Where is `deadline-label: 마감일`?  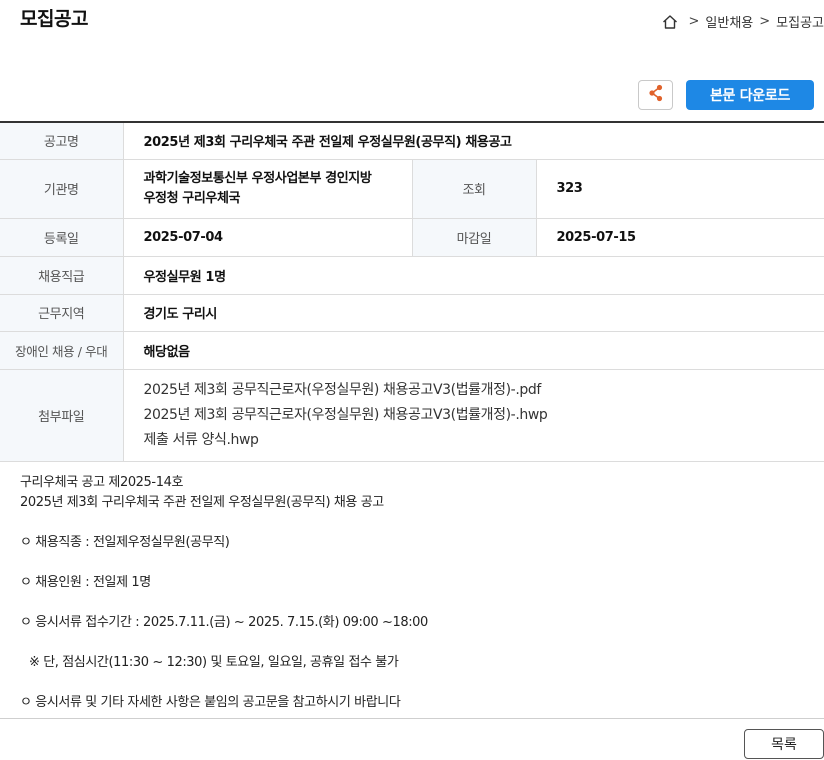 deadline-label: 마감일 is located at coordinates (474, 237).